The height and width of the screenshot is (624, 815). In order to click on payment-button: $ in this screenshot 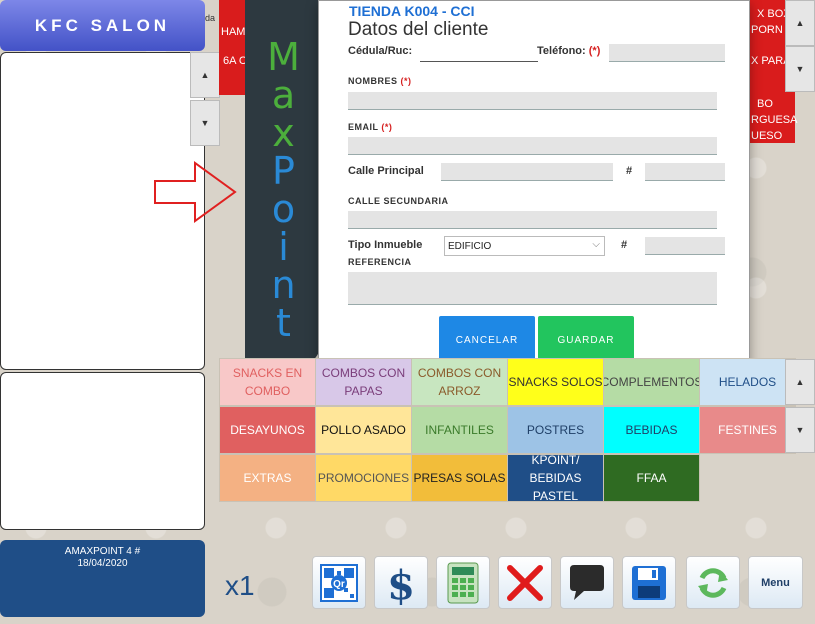, I will do `click(401, 582)`.